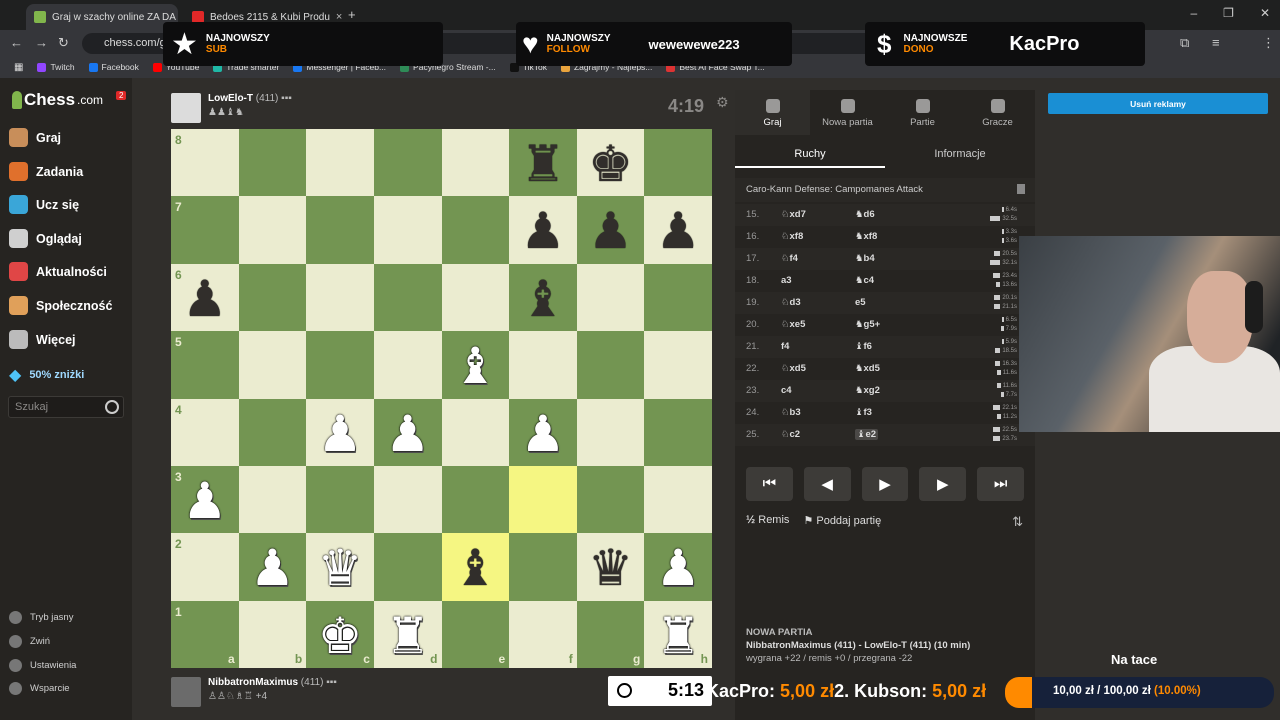 This screenshot has height=720, width=1280. I want to click on panel-tab: Nowa partia, so click(847, 112).